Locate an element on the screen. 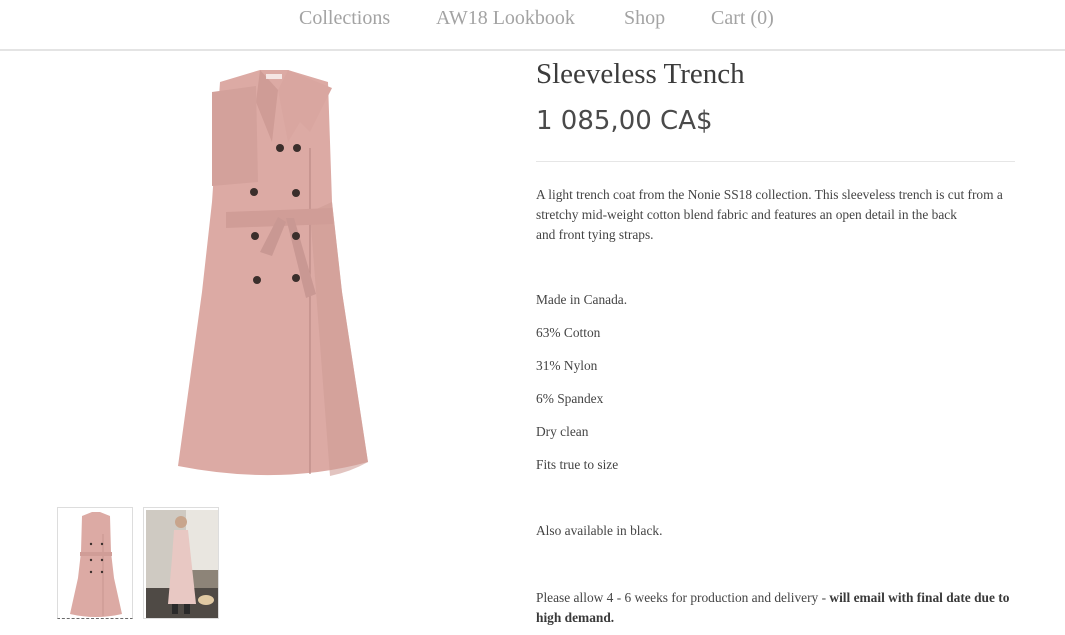 Image resolution: width=1065 pixels, height=635 pixels. thumbnail-model-image is located at coordinates (182, 564).